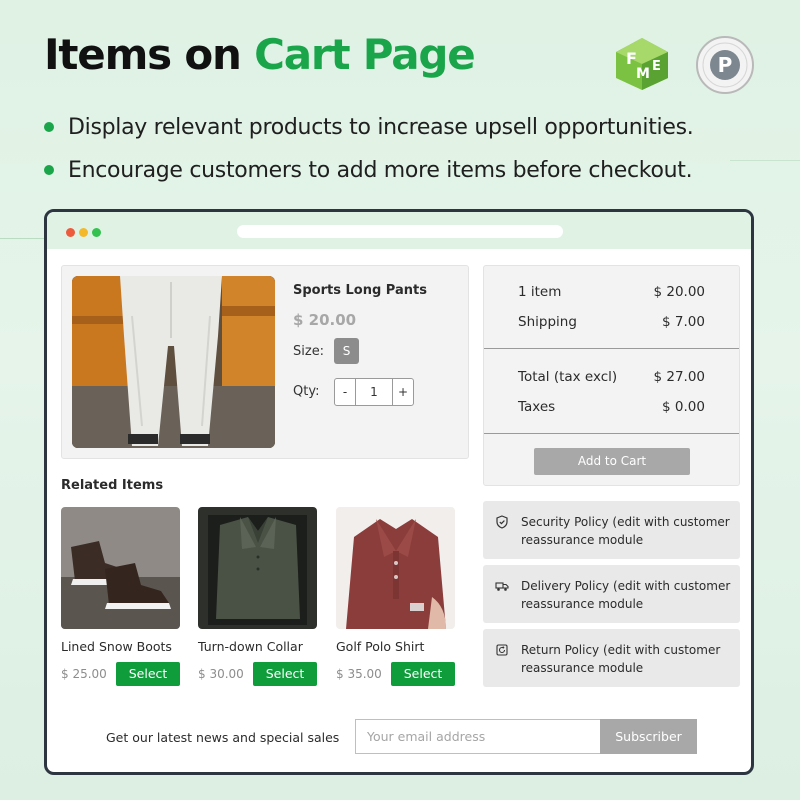  I want to click on summary-items-label: 1 item, so click(540, 292).